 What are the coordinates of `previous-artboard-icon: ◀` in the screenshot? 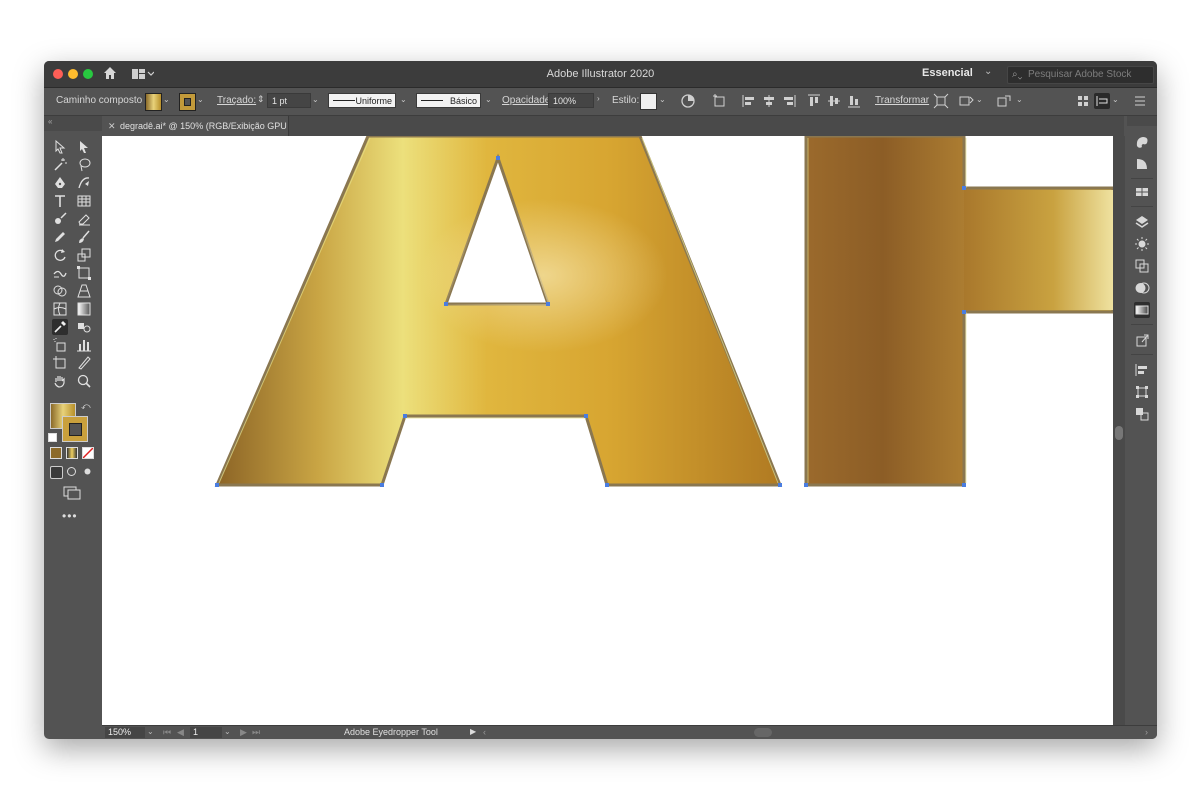 It's located at (180, 732).